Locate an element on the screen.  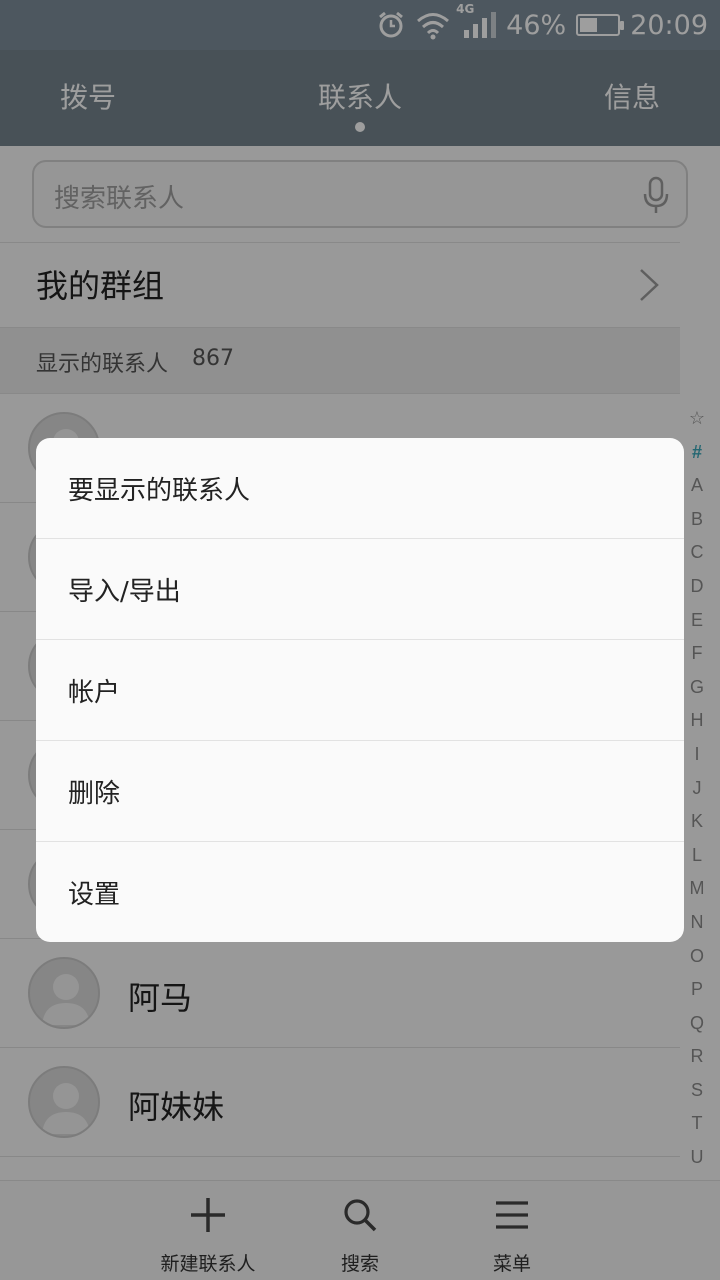
menu-item-contacts-to-display: 要显示的联系人 is located at coordinates (360, 488).